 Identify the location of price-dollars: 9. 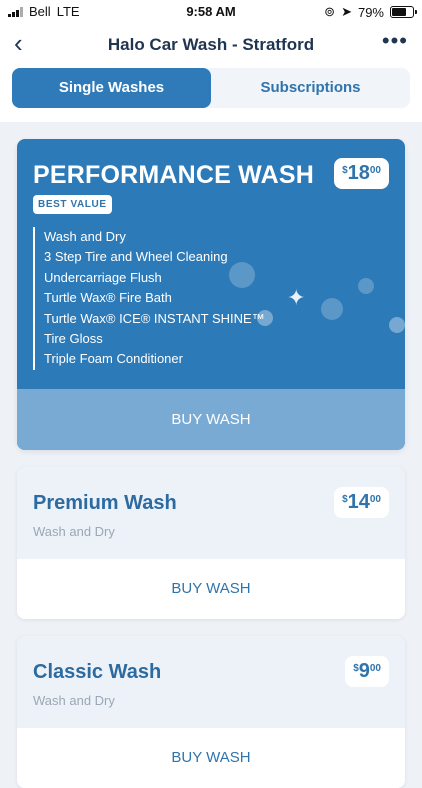
(364, 671).